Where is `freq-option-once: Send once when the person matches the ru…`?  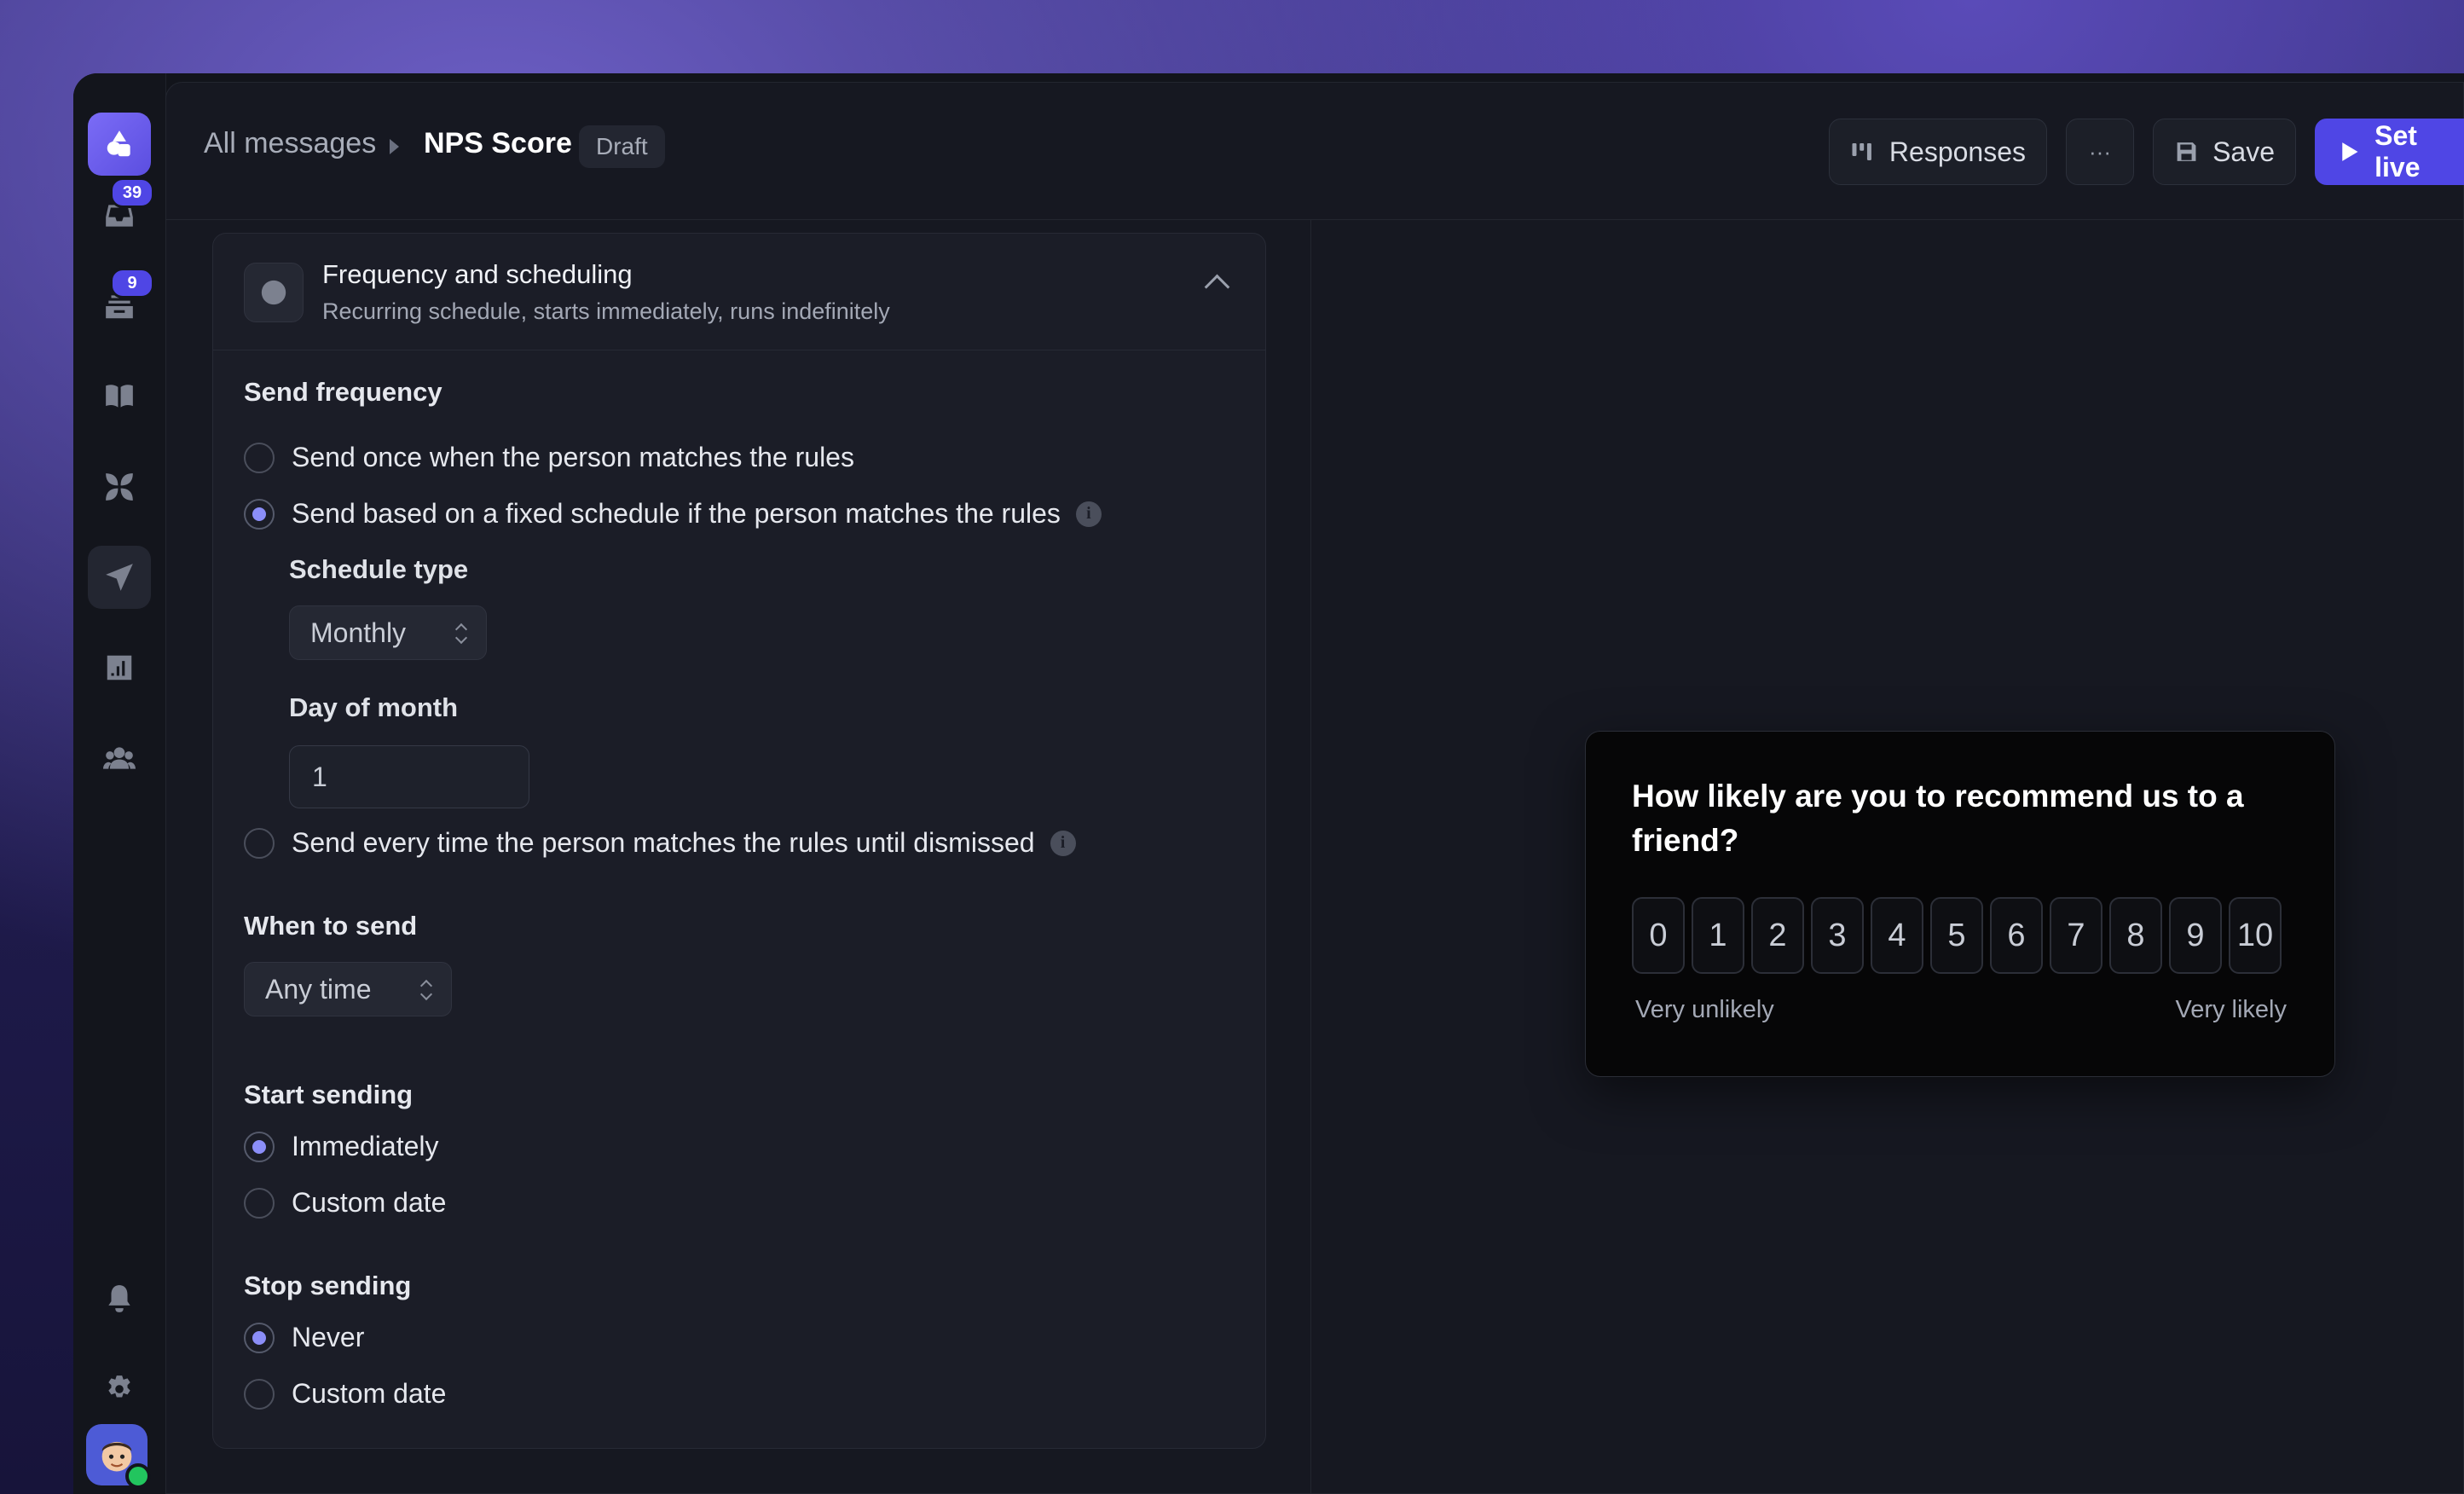 freq-option-once: Send once when the person matches the ru… is located at coordinates (549, 457).